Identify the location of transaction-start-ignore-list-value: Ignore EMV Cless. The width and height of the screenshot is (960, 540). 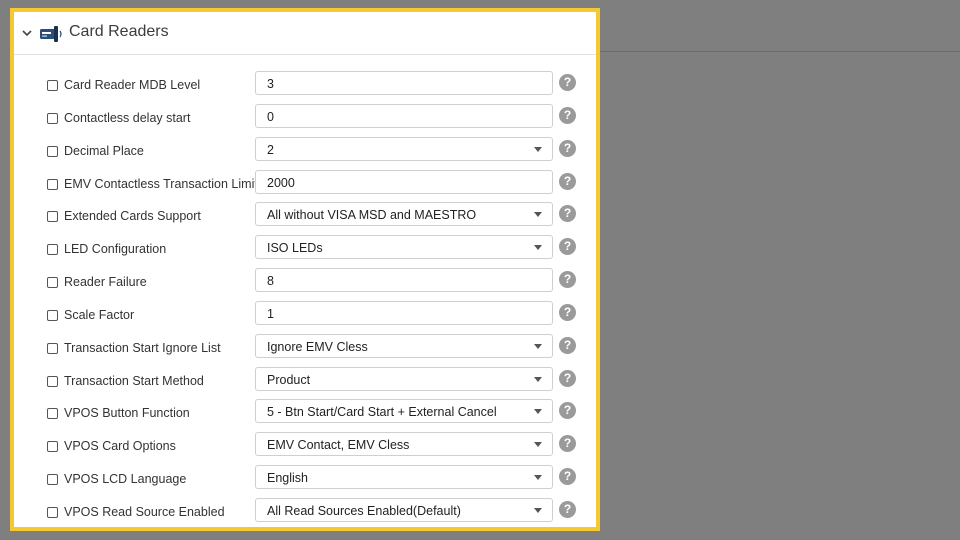
(317, 346).